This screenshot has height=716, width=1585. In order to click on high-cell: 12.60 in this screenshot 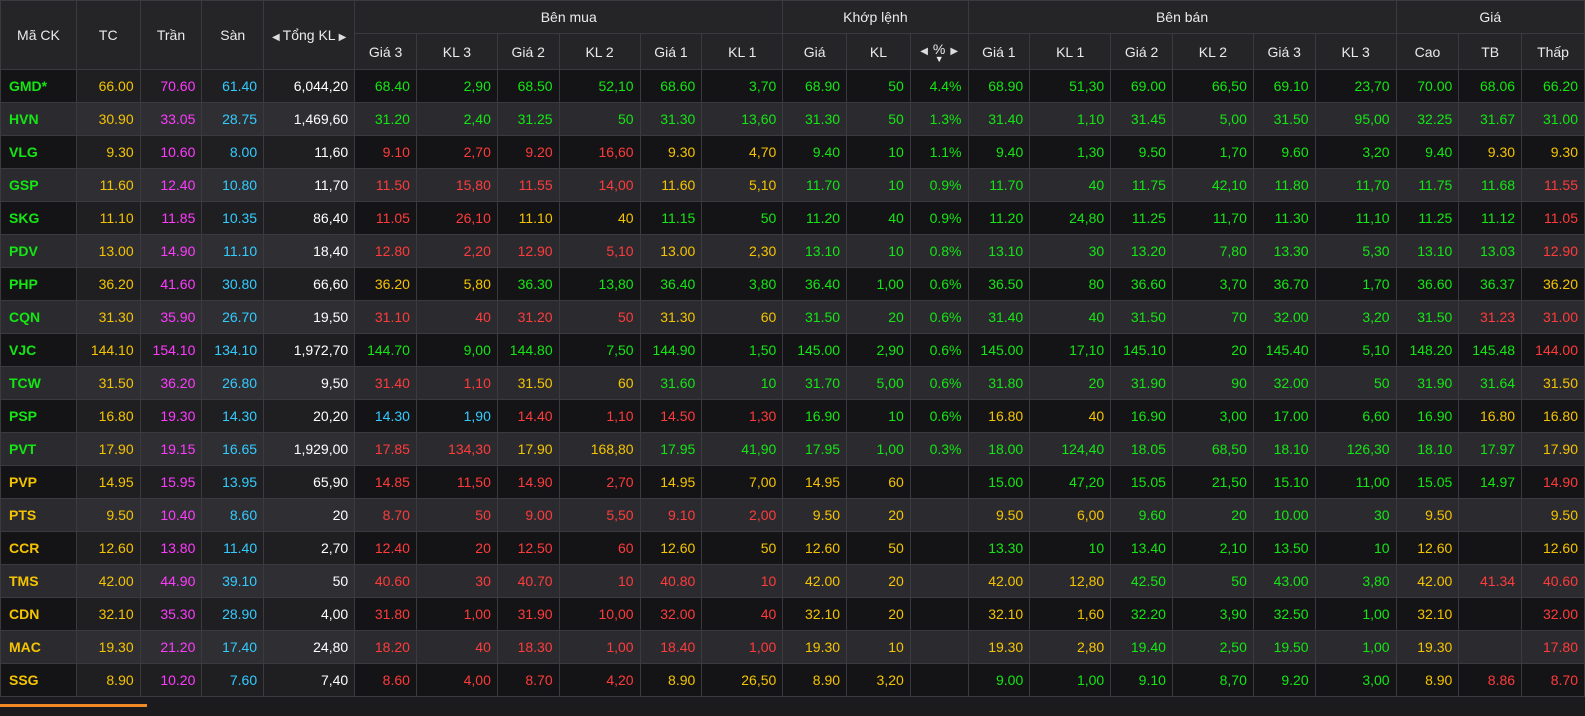, I will do `click(1427, 548)`.